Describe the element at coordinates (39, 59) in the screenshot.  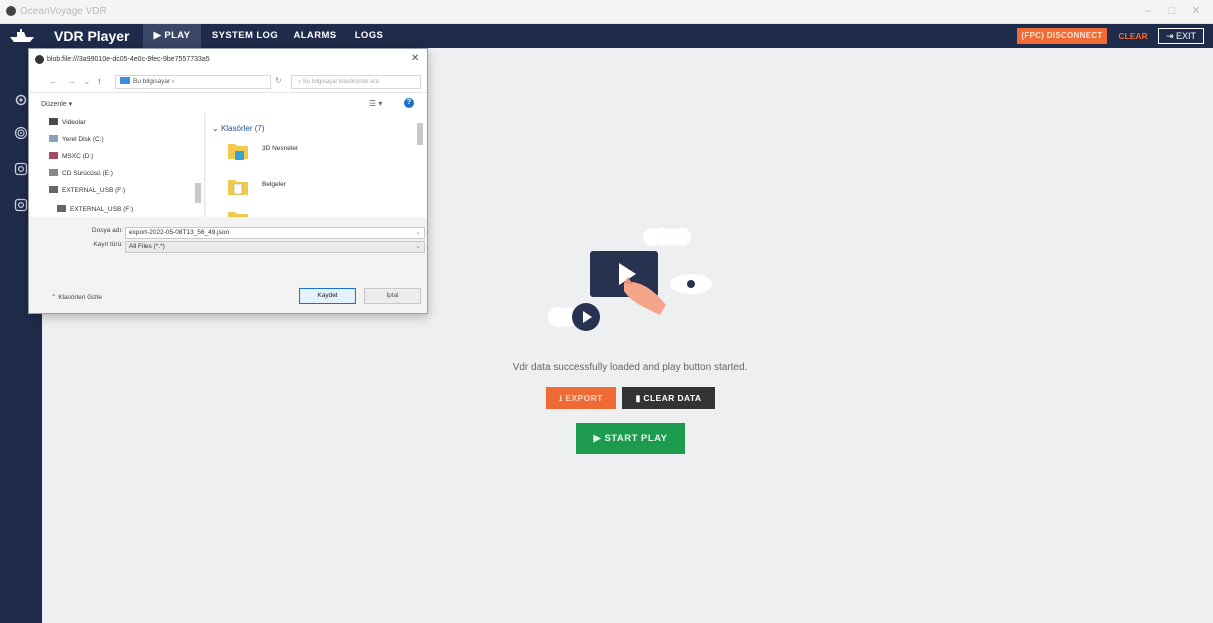
I see `dialog-favicon-icon` at that location.